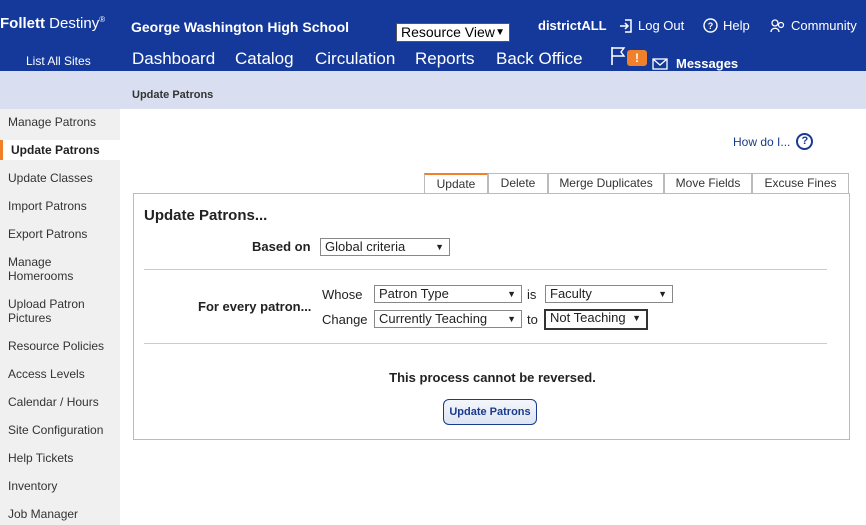 Image resolution: width=866 pixels, height=525 pixels. I want to click on nav-catalog: Catalog, so click(264, 59).